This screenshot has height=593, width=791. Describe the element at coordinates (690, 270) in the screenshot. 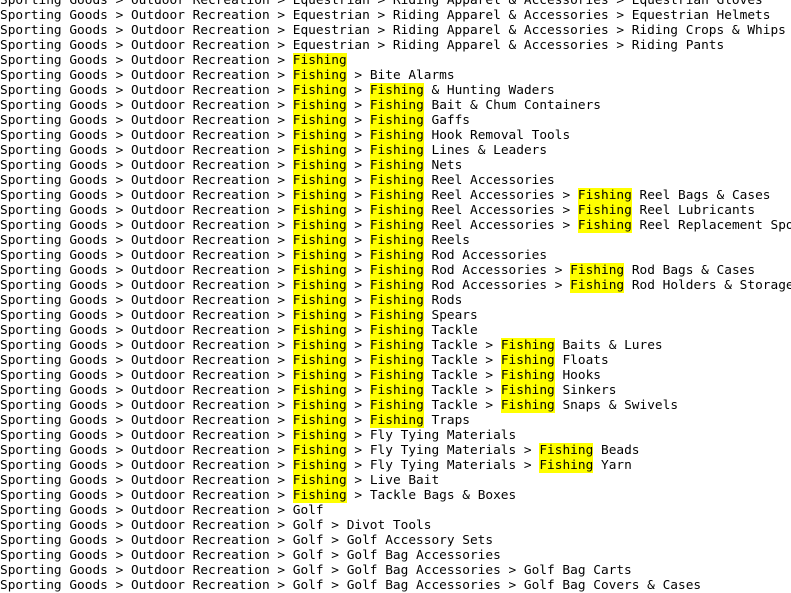

I see `row-text: Rod Bags & Cases` at that location.